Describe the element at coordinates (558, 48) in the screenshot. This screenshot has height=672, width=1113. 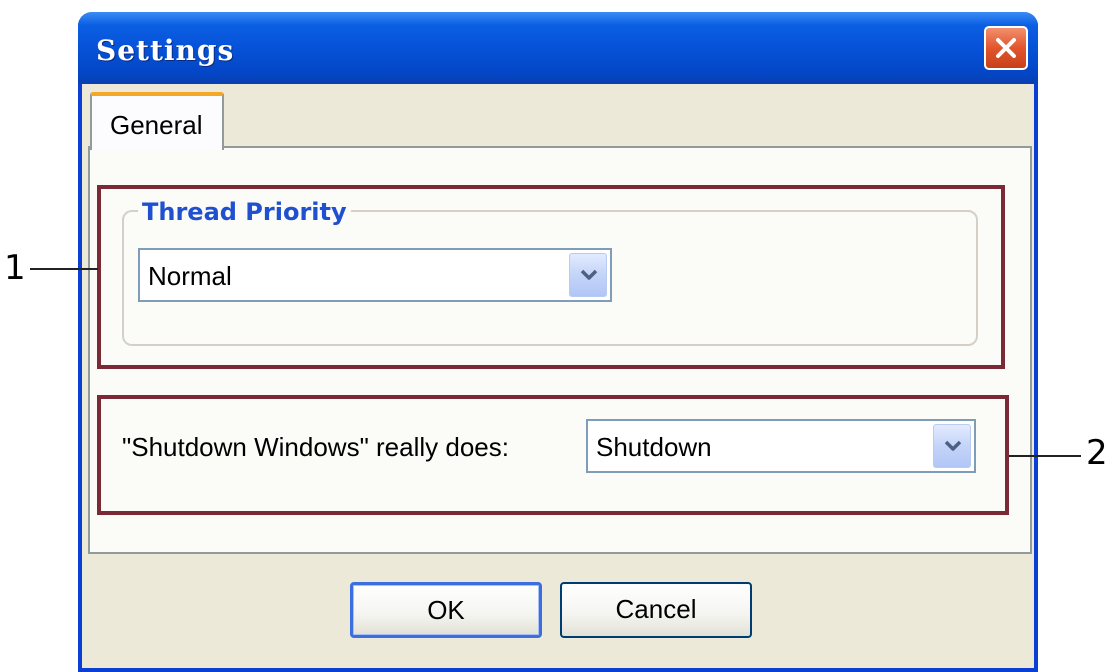
I see `title-bar: Settings` at that location.